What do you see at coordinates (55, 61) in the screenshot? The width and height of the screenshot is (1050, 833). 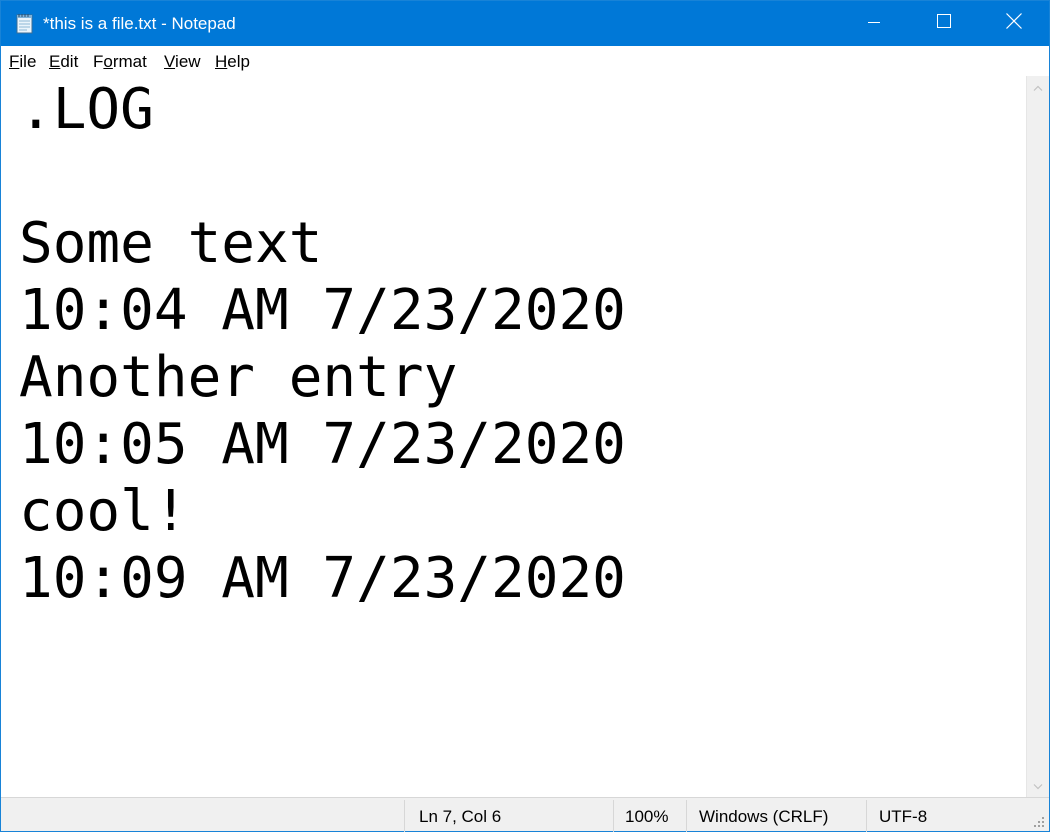 I see `menu-edit-access-key: E` at bounding box center [55, 61].